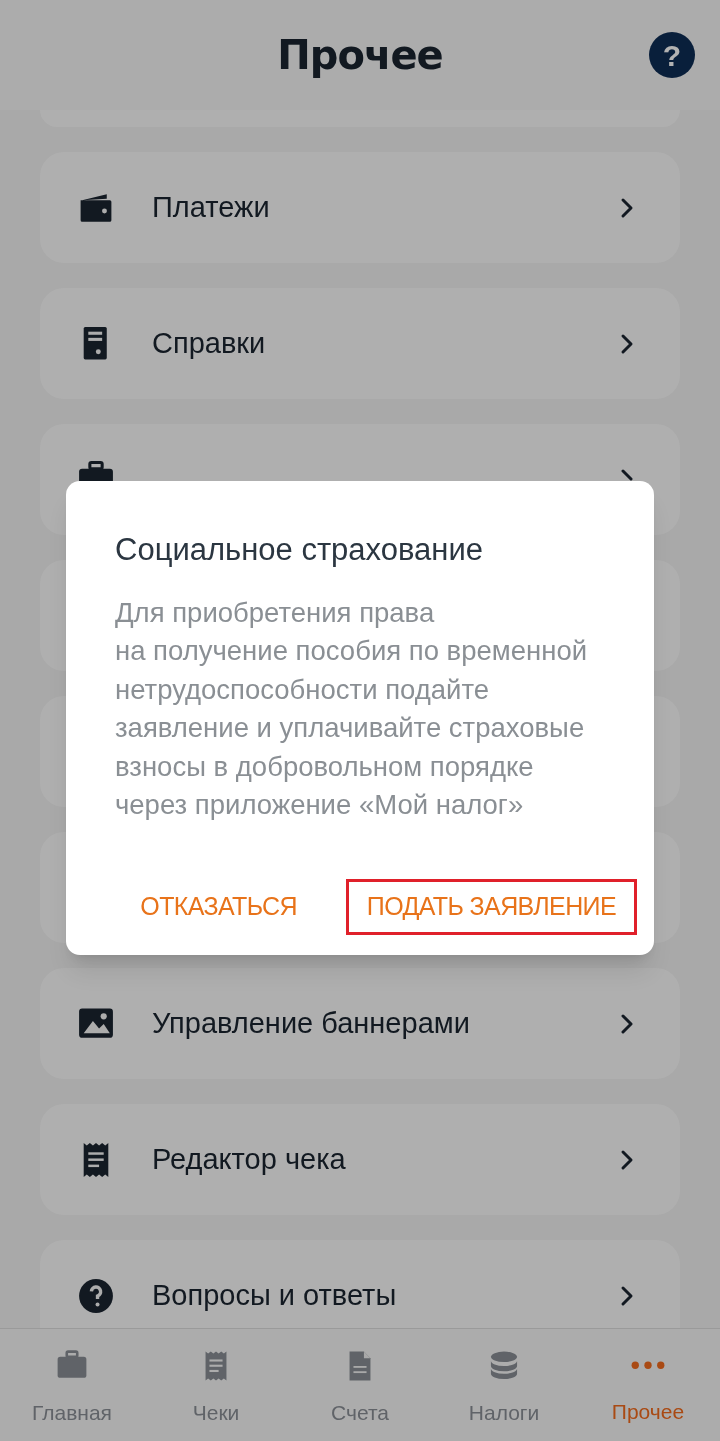 Image resolution: width=720 pixels, height=1441 pixels. Describe the element at coordinates (96, 471) in the screenshot. I see `briefcase-icon` at that location.